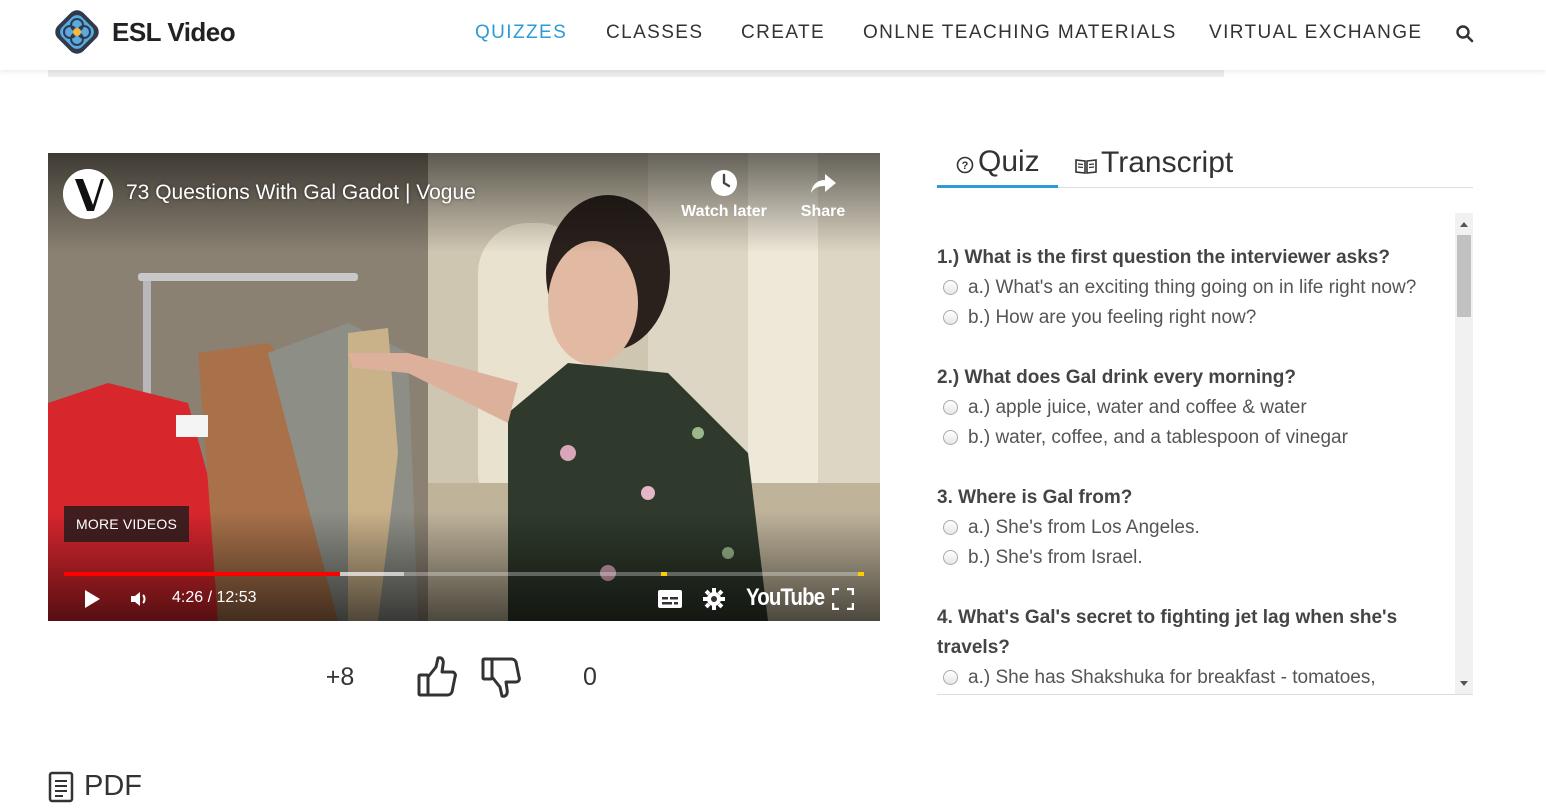  Describe the element at coordinates (724, 211) in the screenshot. I see `watch-later-label: Watch later` at that location.